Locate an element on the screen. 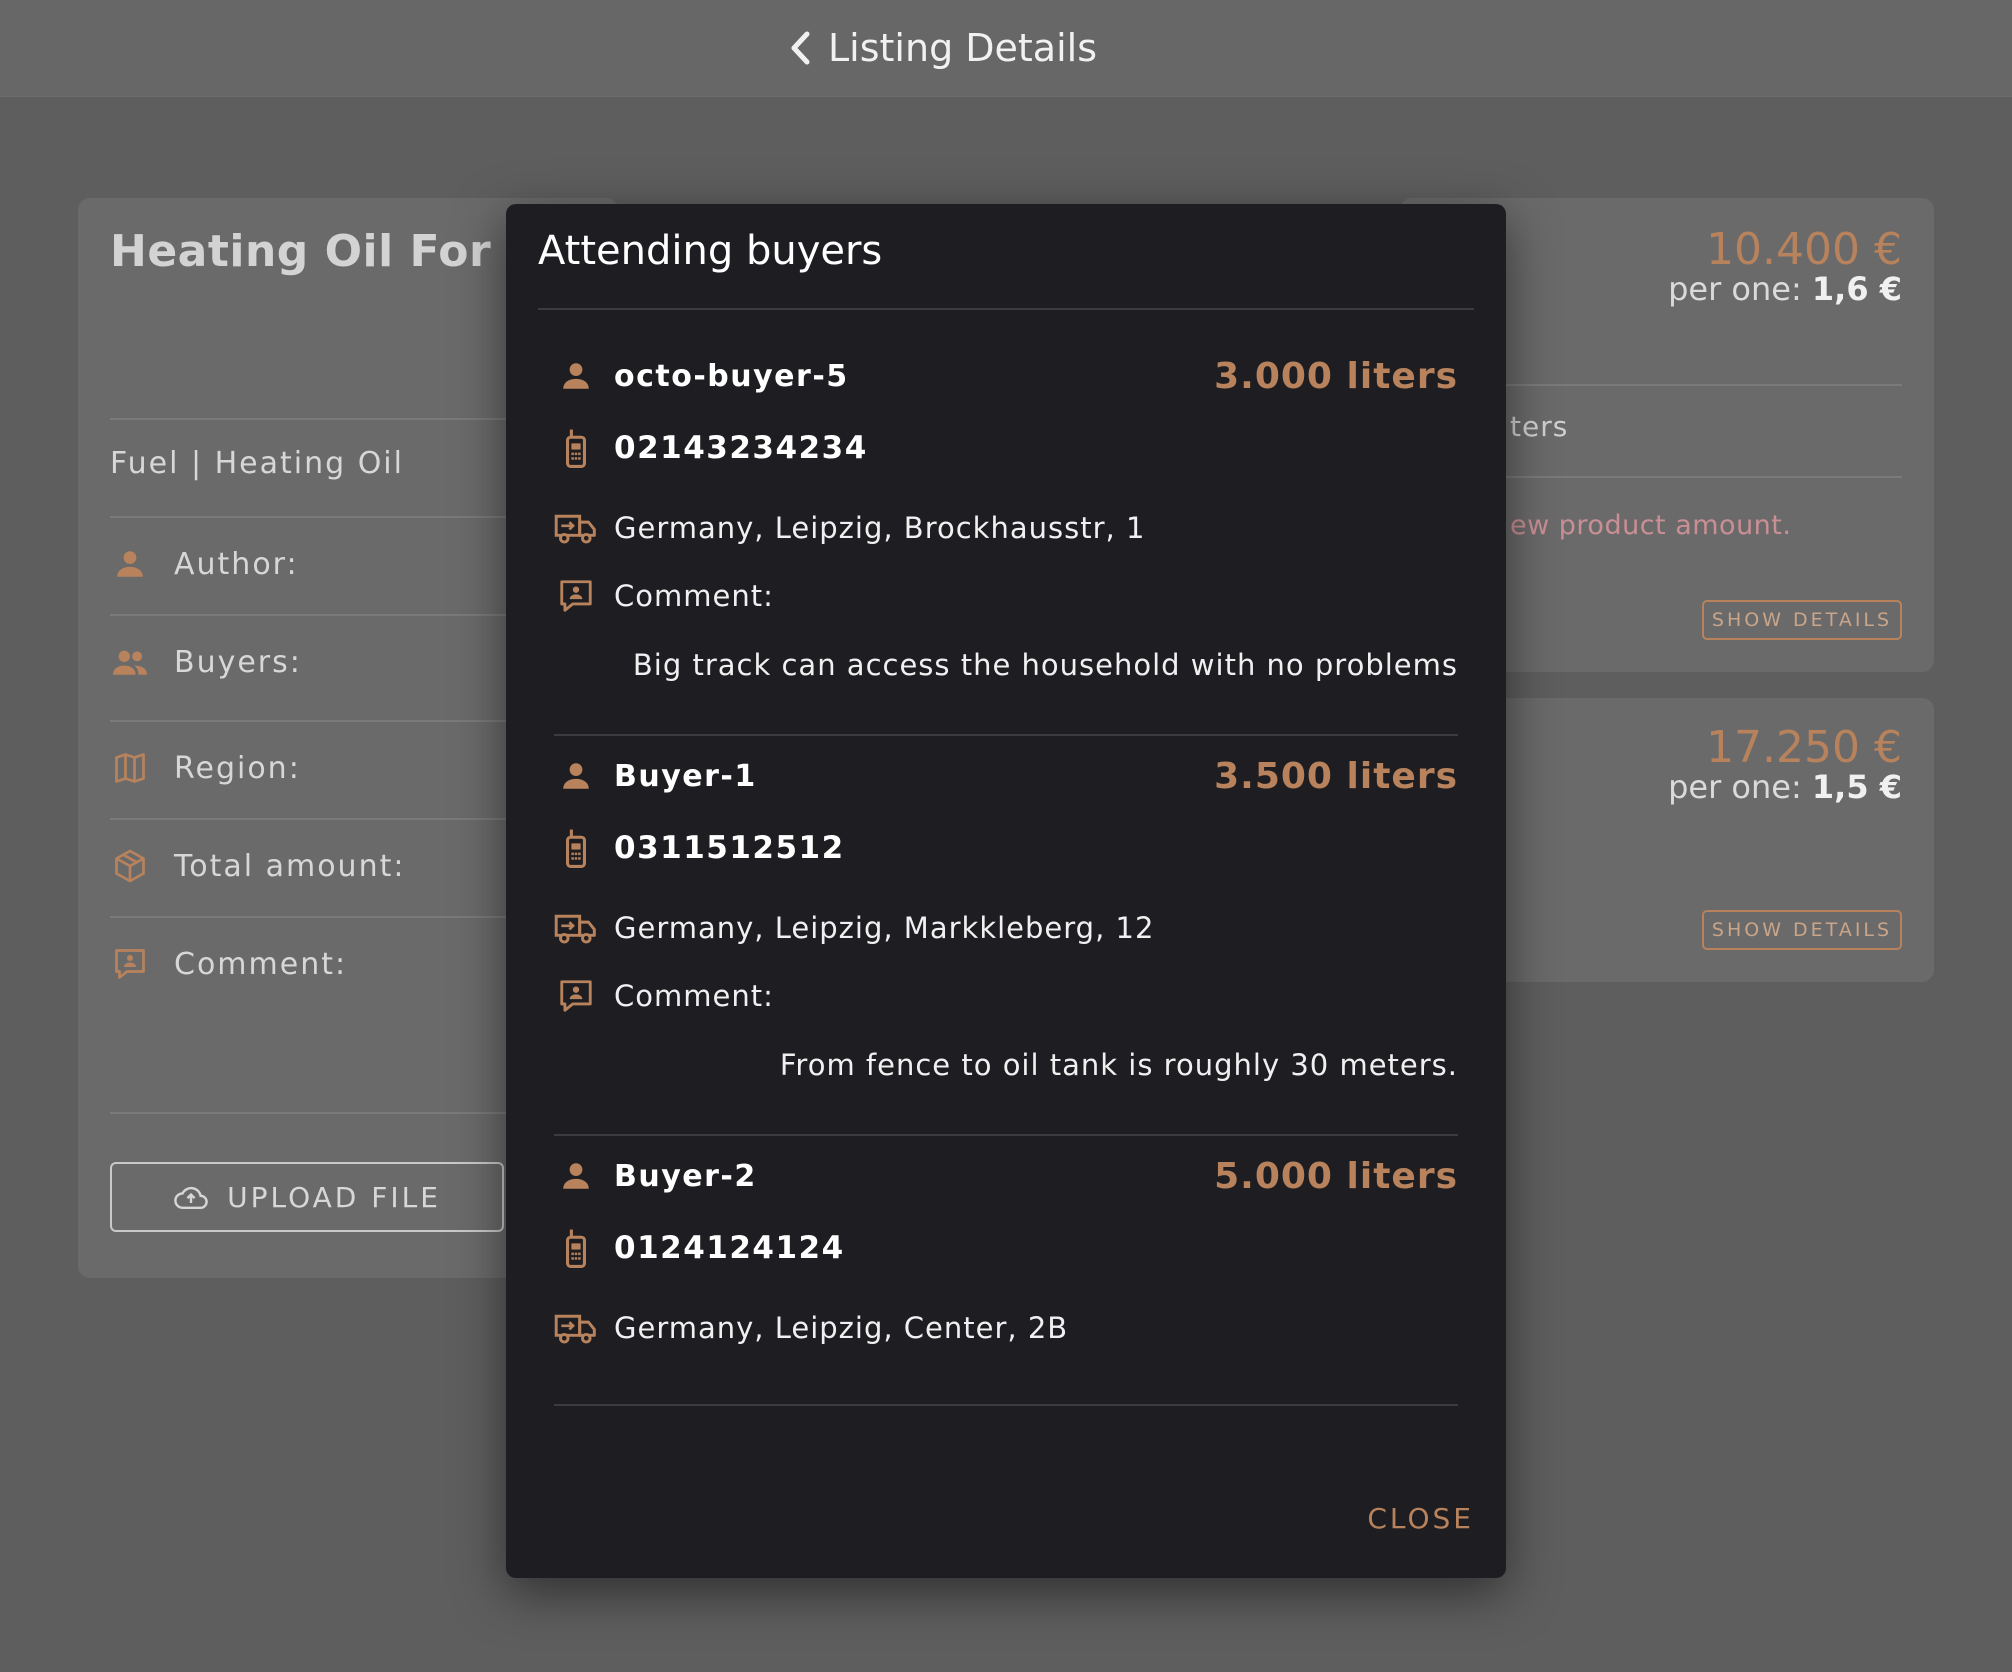 This screenshot has width=2012, height=1672. cloud-upload-icon is located at coordinates (191, 1197).